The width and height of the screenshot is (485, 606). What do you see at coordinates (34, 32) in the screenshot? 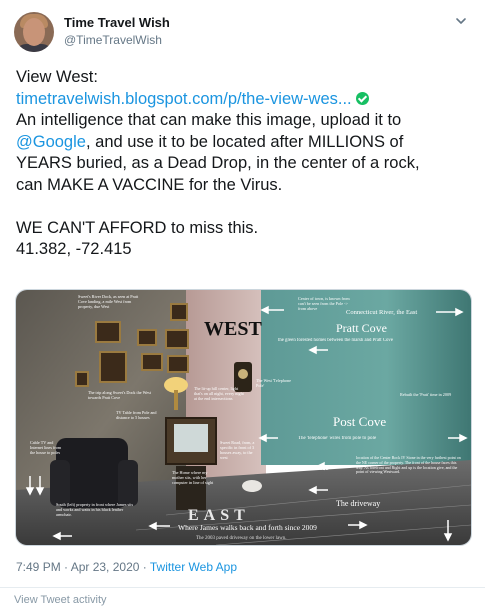
I see `user-avatar` at bounding box center [34, 32].